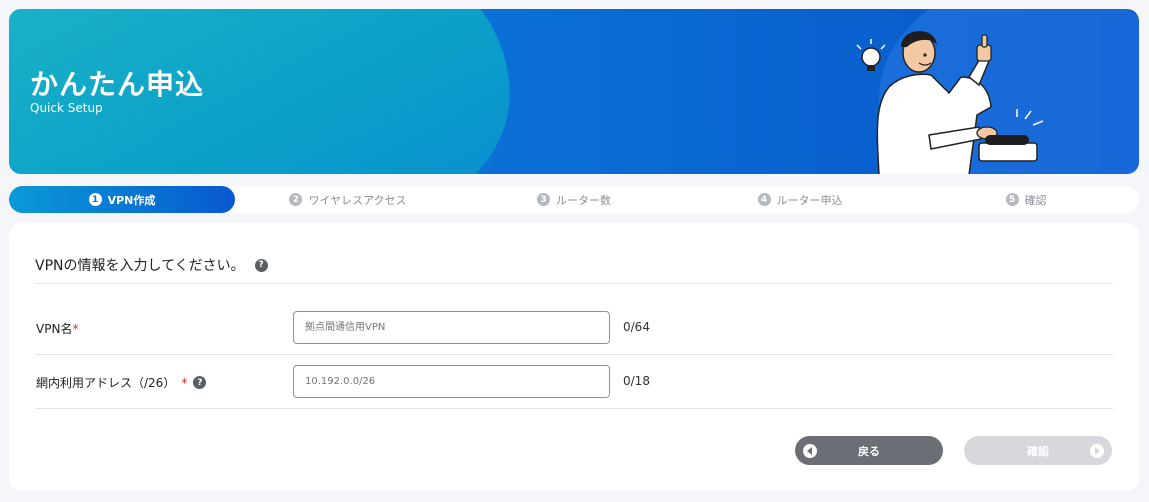 The image size is (1149, 502). Describe the element at coordinates (543, 199) in the screenshot. I see `step-number: 3` at that location.